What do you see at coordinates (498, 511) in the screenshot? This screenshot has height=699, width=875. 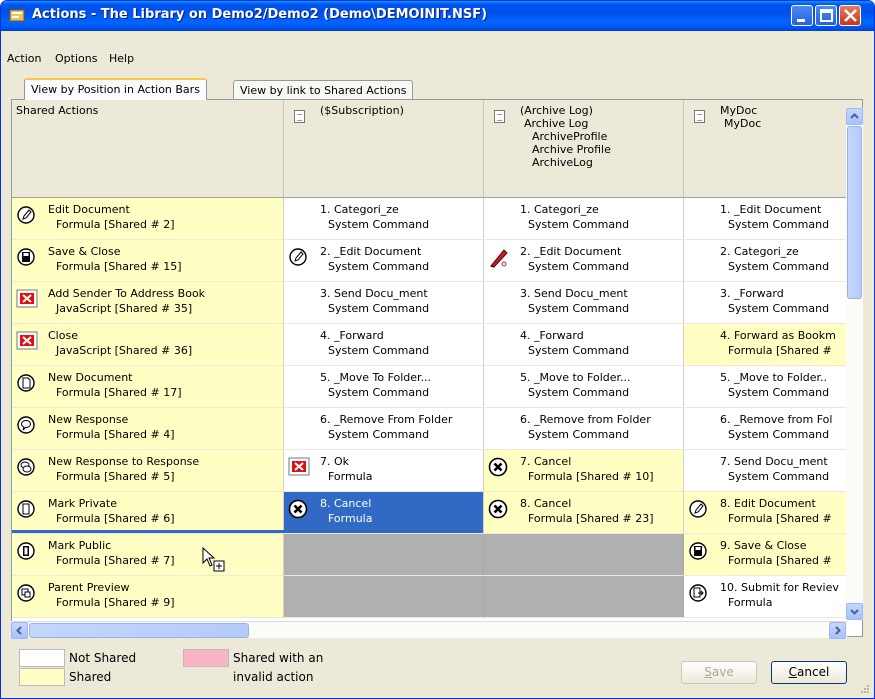 I see `cancel-x-icon` at bounding box center [498, 511].